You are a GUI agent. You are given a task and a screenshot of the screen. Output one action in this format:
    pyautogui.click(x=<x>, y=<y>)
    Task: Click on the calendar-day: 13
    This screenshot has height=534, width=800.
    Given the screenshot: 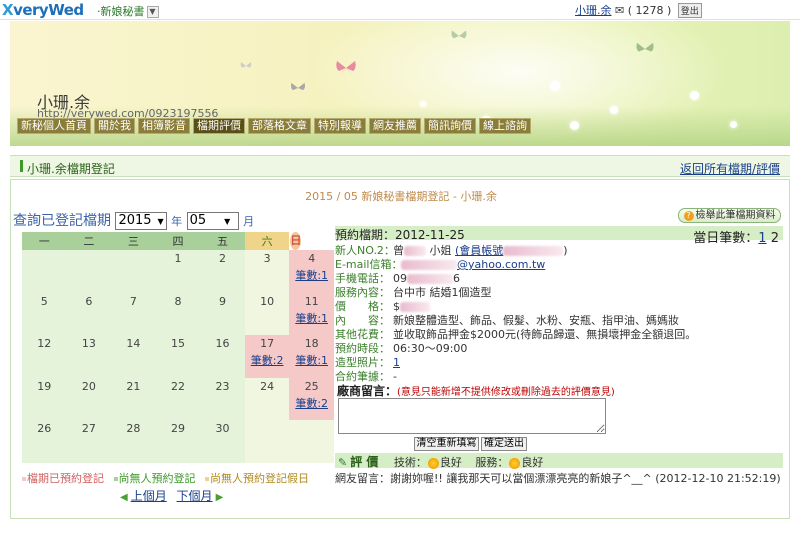 What is the action you would take?
    pyautogui.click(x=89, y=356)
    